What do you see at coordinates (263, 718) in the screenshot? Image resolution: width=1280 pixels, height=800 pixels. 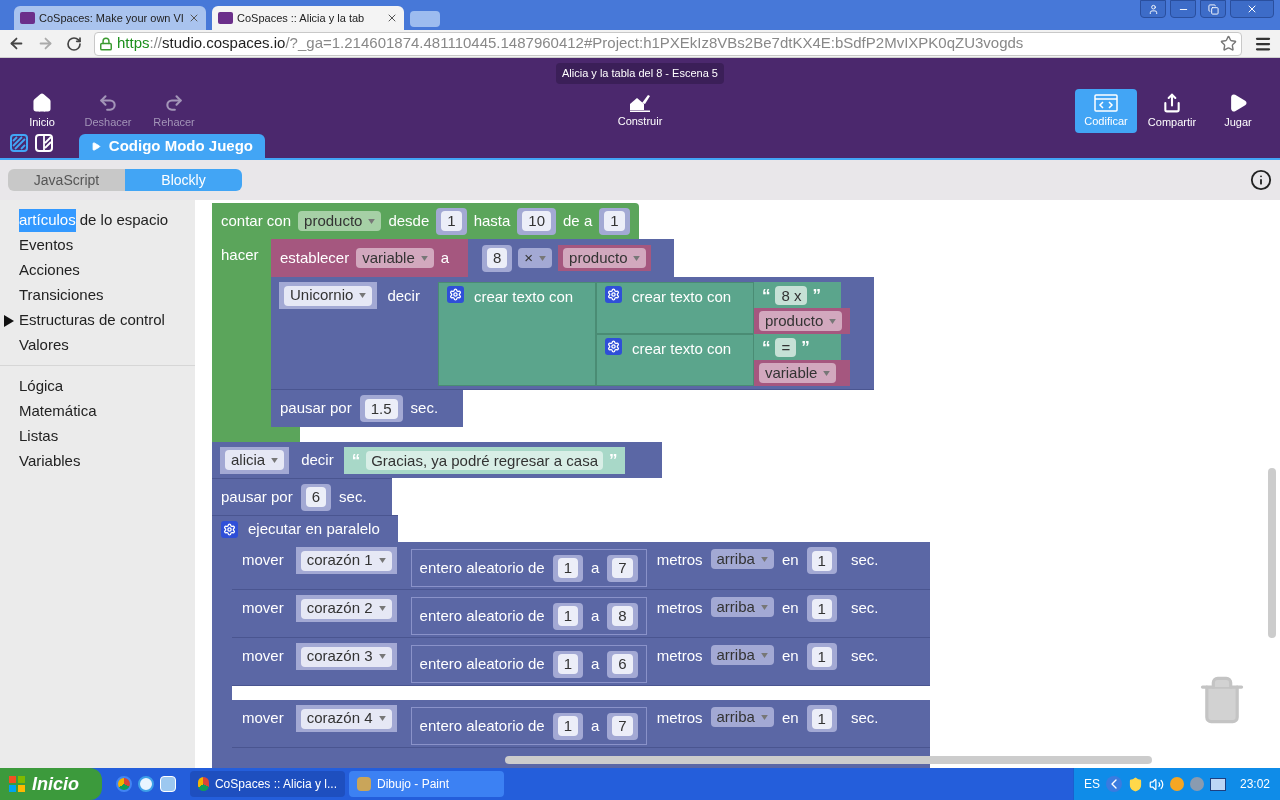 I see `block-label: mover` at bounding box center [263, 718].